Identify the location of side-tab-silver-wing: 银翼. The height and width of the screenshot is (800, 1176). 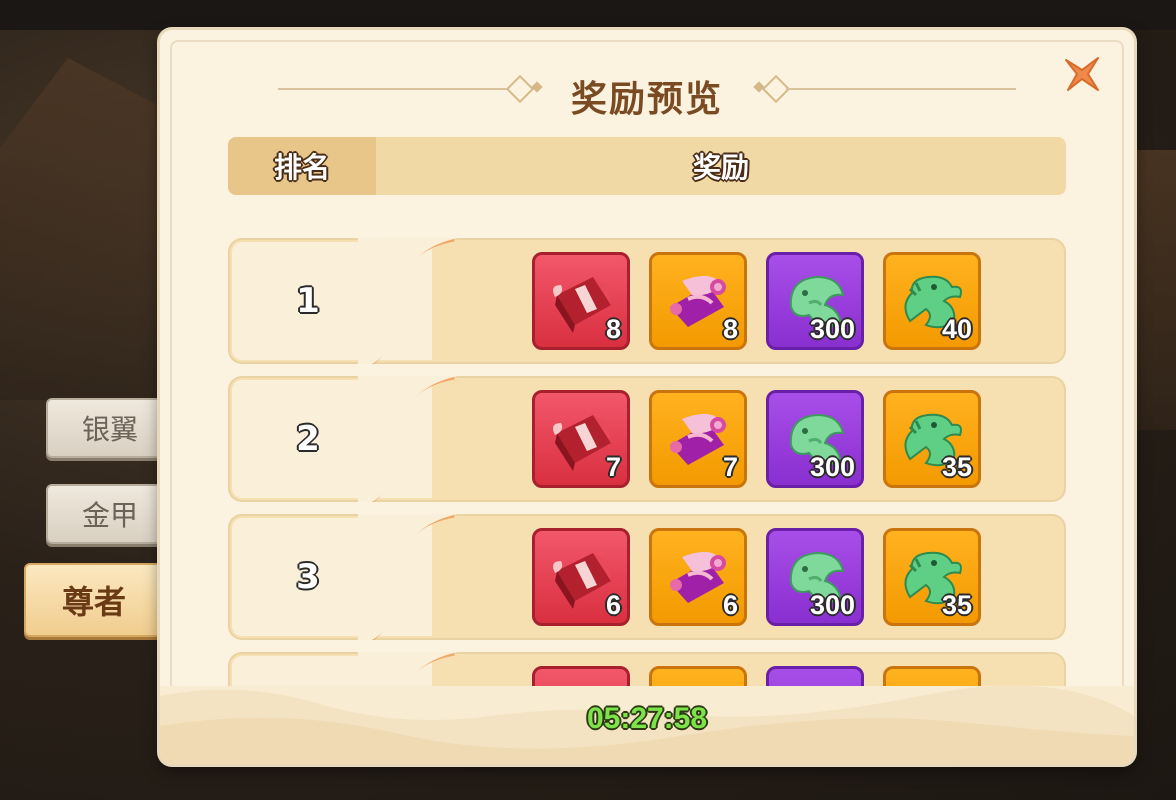
(111, 428).